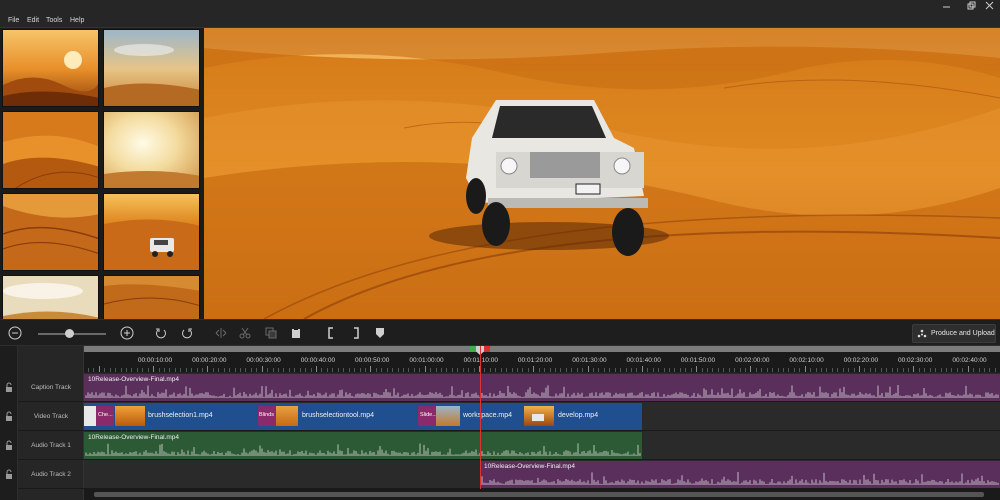 This screenshot has width=1000, height=500. Describe the element at coordinates (151, 232) in the screenshot. I see `thumb-jeep-dunes` at that location.